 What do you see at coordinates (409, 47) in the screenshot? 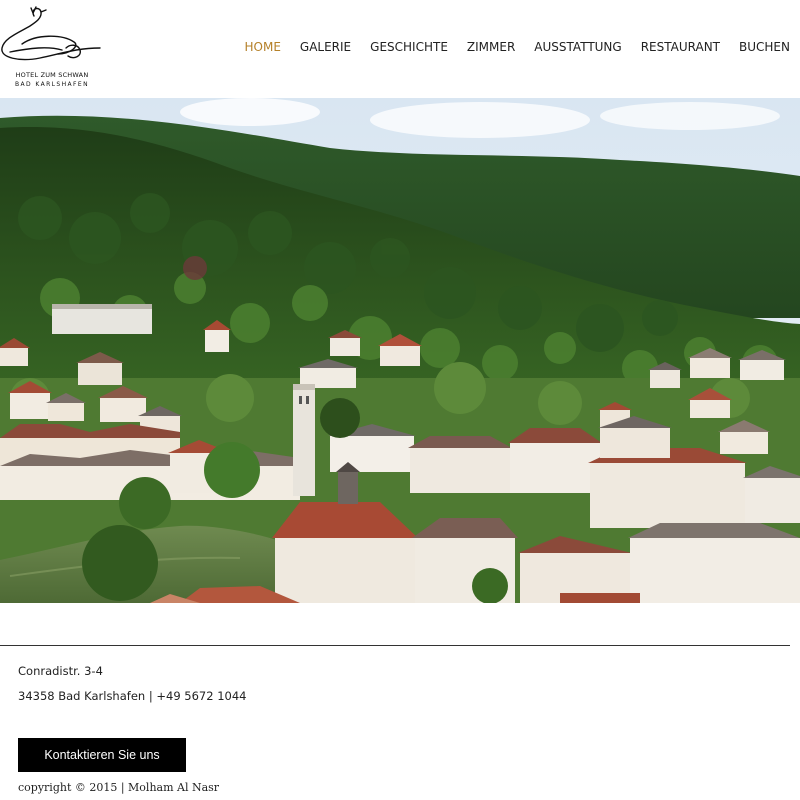
I see `nav-geschichte: GESCHICHTE` at bounding box center [409, 47].